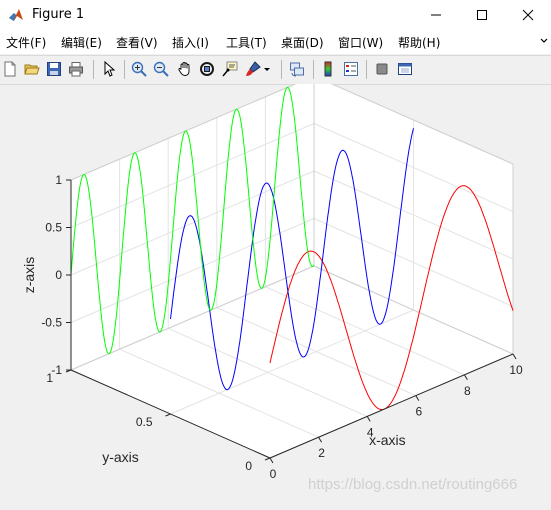  Describe the element at coordinates (467, 391) in the screenshot. I see `x-tick-label: 8` at that location.